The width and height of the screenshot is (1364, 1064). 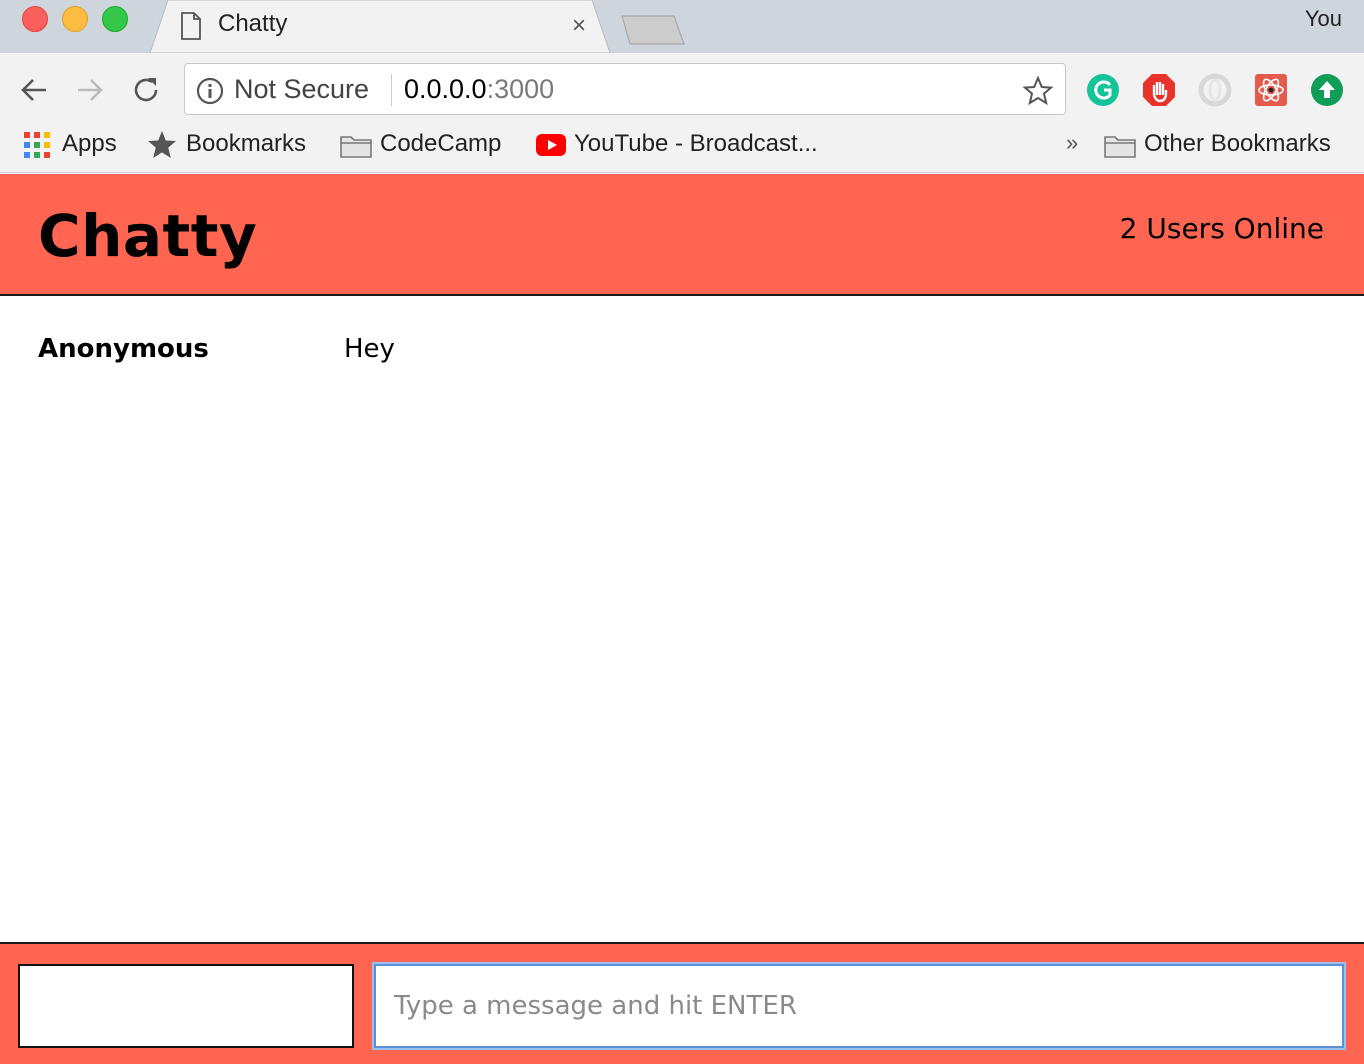 What do you see at coordinates (1271, 90) in the screenshot?
I see `react-devtools-icon` at bounding box center [1271, 90].